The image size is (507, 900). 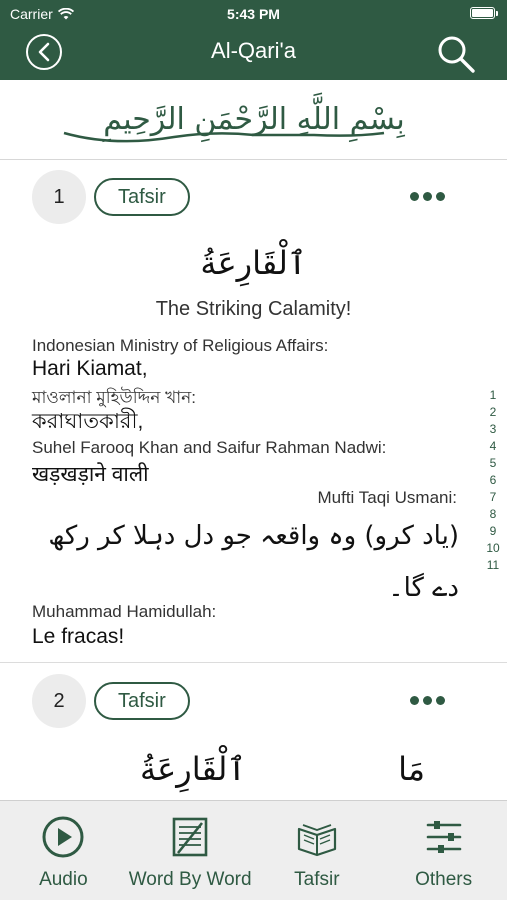 I want to click on top-bar: Carrier 5:43 PM Al-Qari'a, so click(x=253, y=40).